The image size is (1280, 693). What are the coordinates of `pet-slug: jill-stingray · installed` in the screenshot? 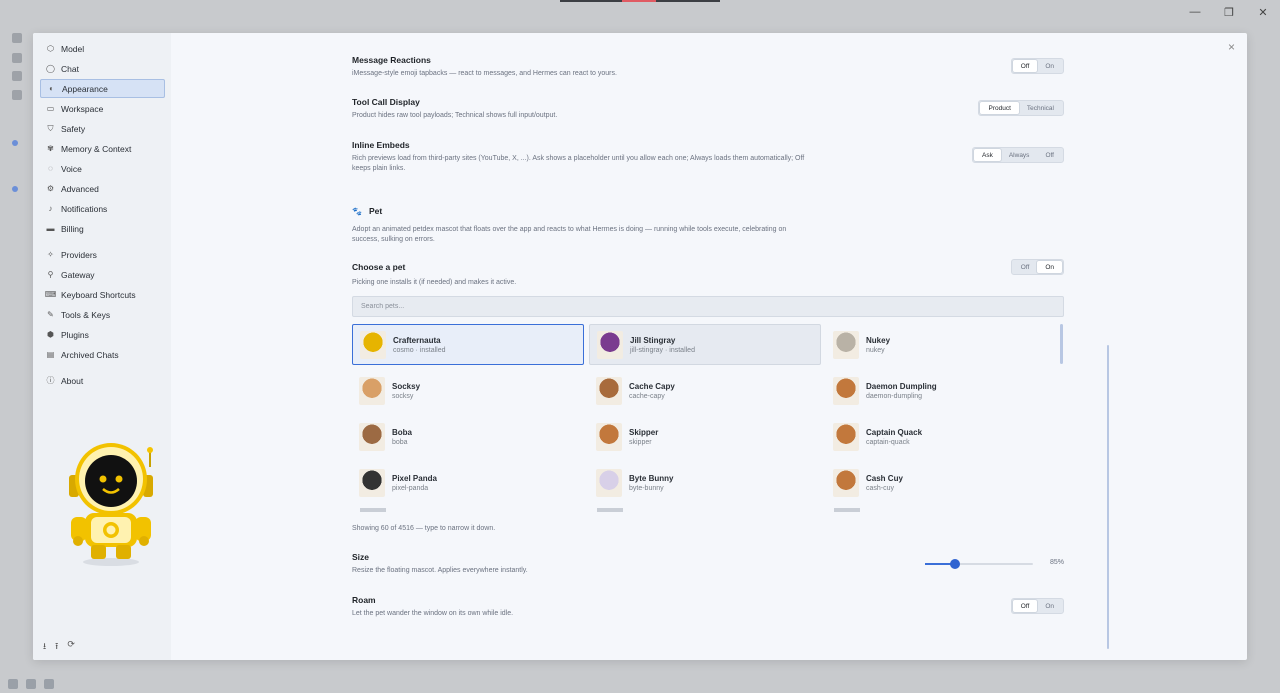 It's located at (662, 350).